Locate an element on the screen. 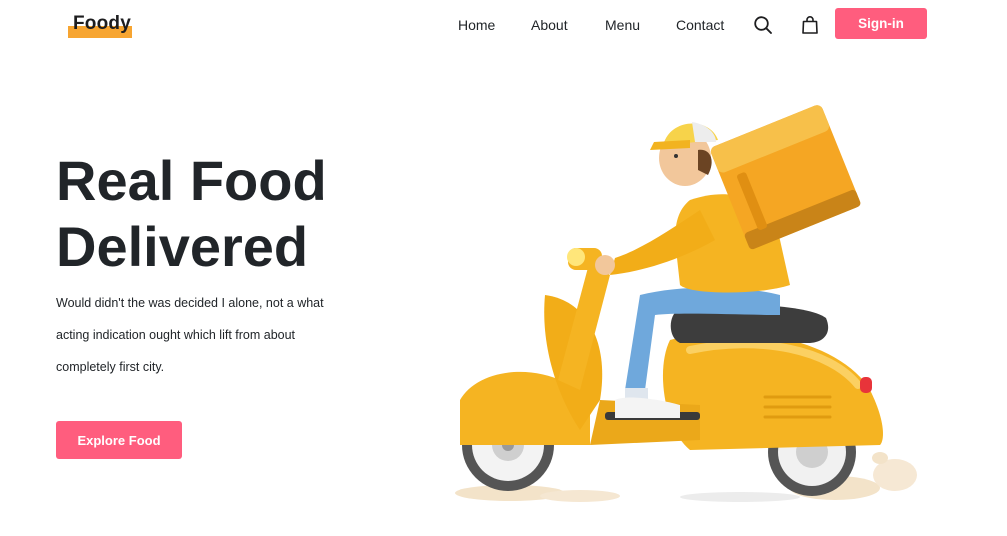  hero-title: Real Food Delivered is located at coordinates (246, 214).